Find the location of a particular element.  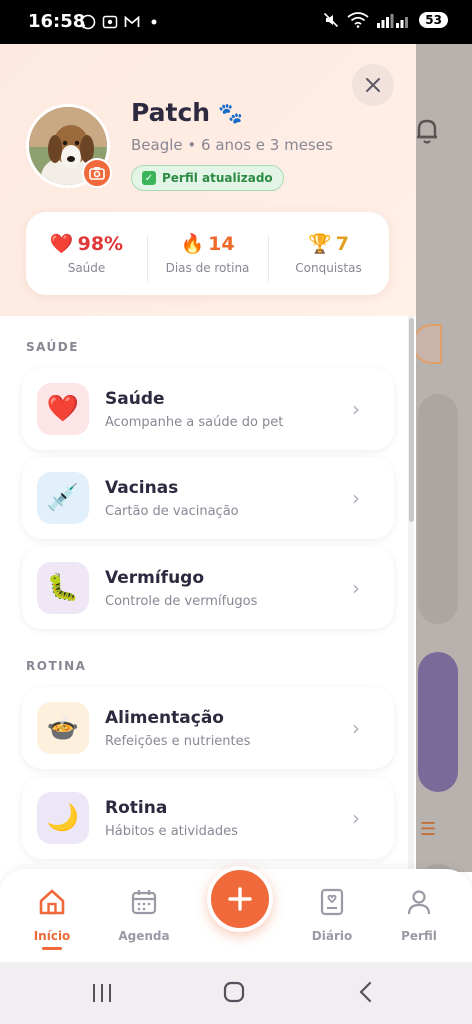

status-time: 16:58 is located at coordinates (57, 21).